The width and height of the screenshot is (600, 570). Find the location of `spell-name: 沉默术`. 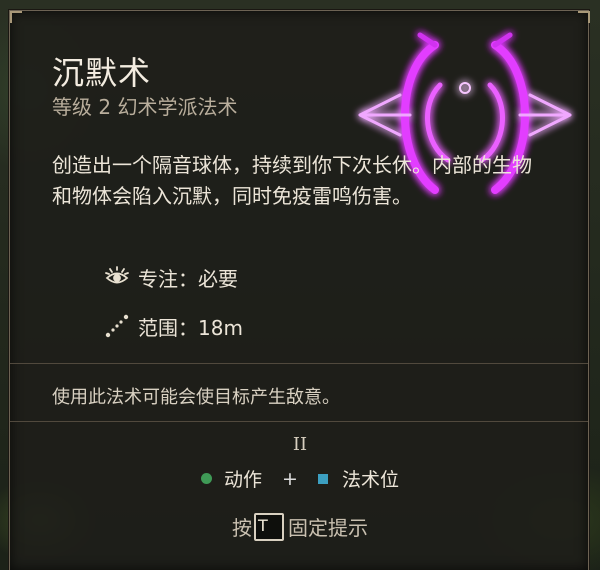

spell-name: 沉默术 is located at coordinates (102, 73).